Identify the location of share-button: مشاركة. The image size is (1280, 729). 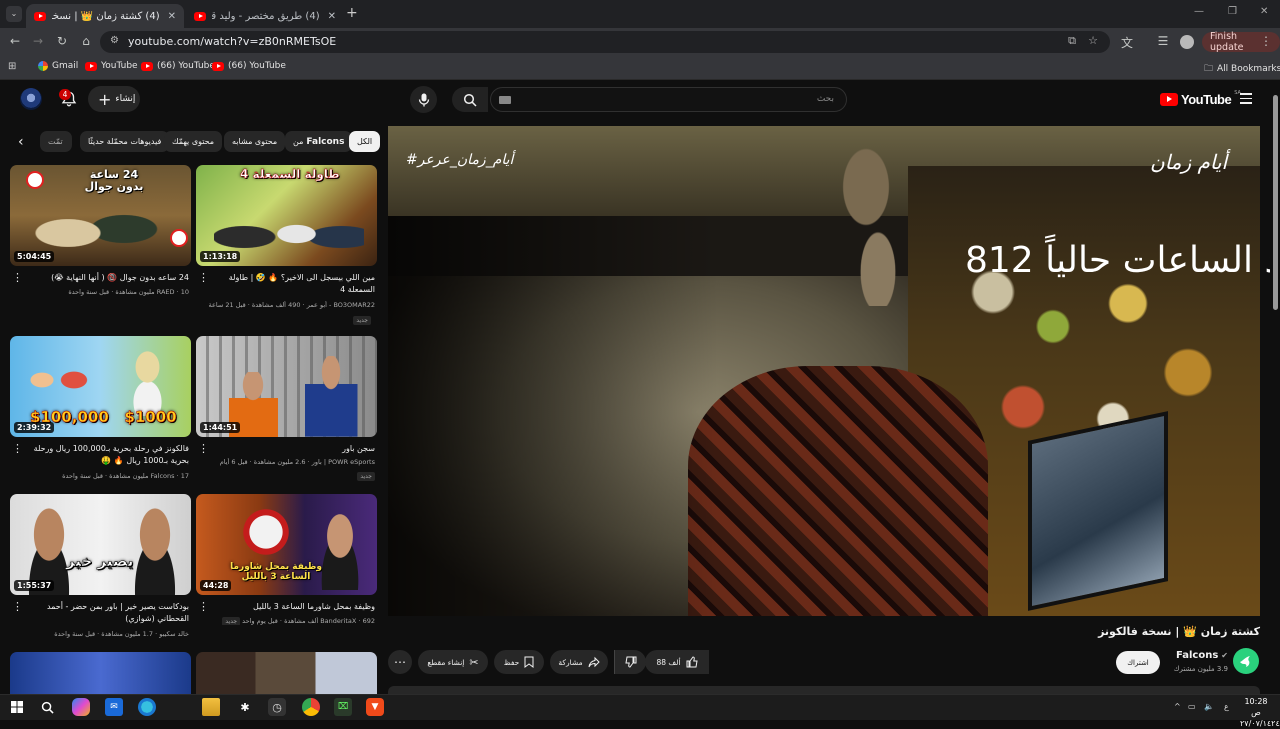
(579, 662).